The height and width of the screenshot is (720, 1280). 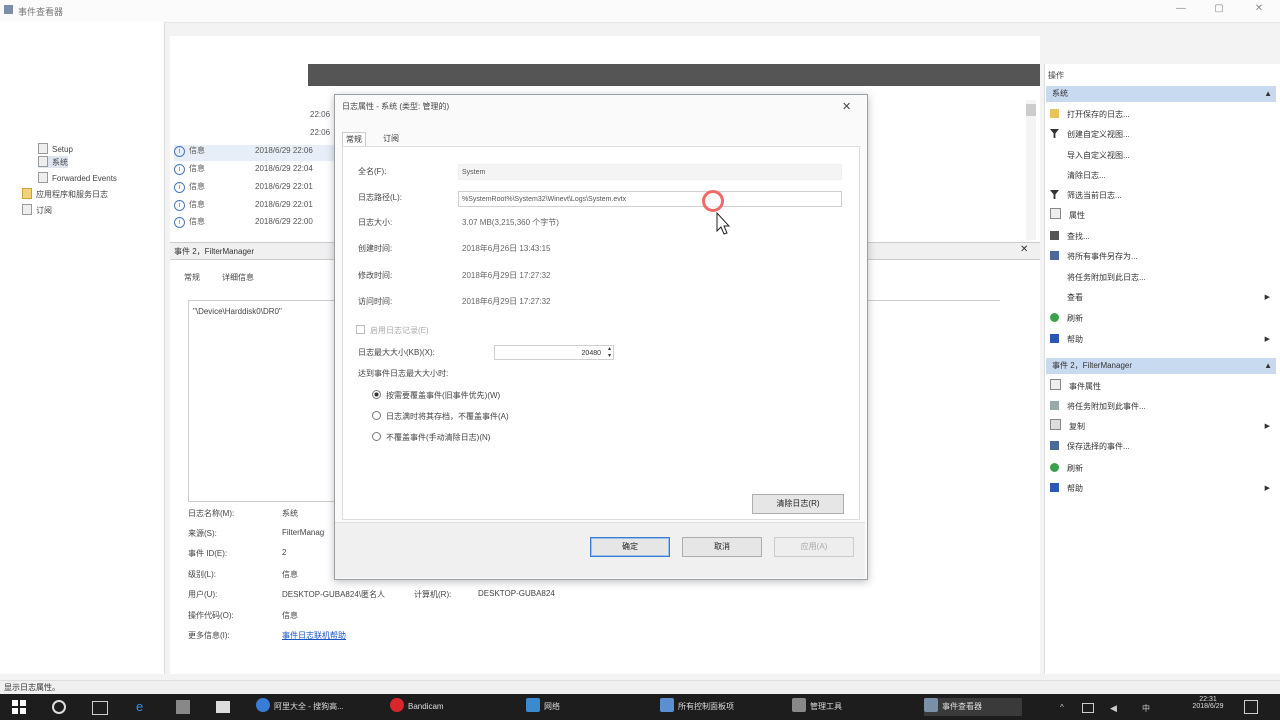 I want to click on action-properties: 属性, so click(x=1161, y=216).